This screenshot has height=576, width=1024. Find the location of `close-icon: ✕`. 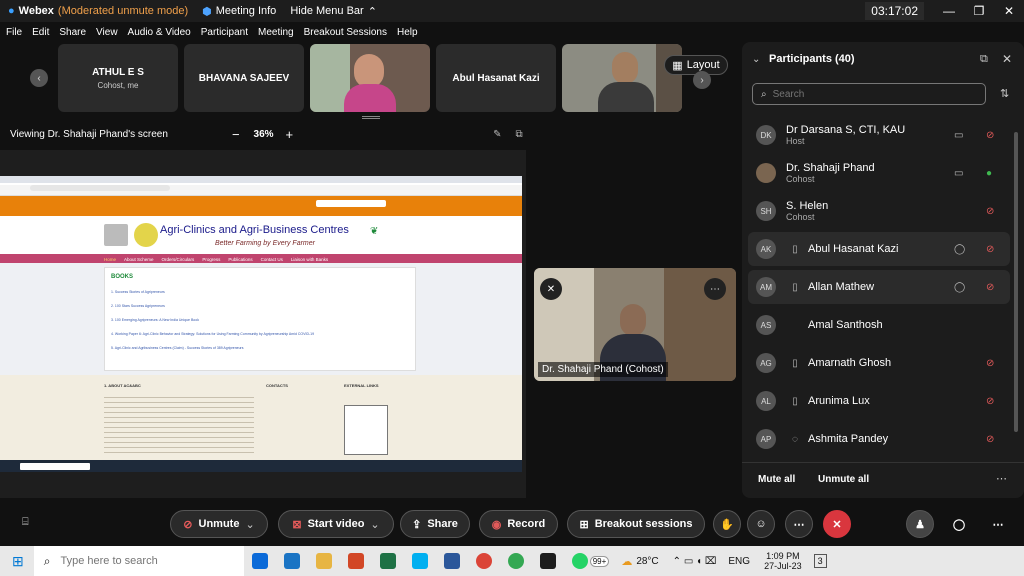

close-icon: ✕ is located at coordinates (1009, 11).